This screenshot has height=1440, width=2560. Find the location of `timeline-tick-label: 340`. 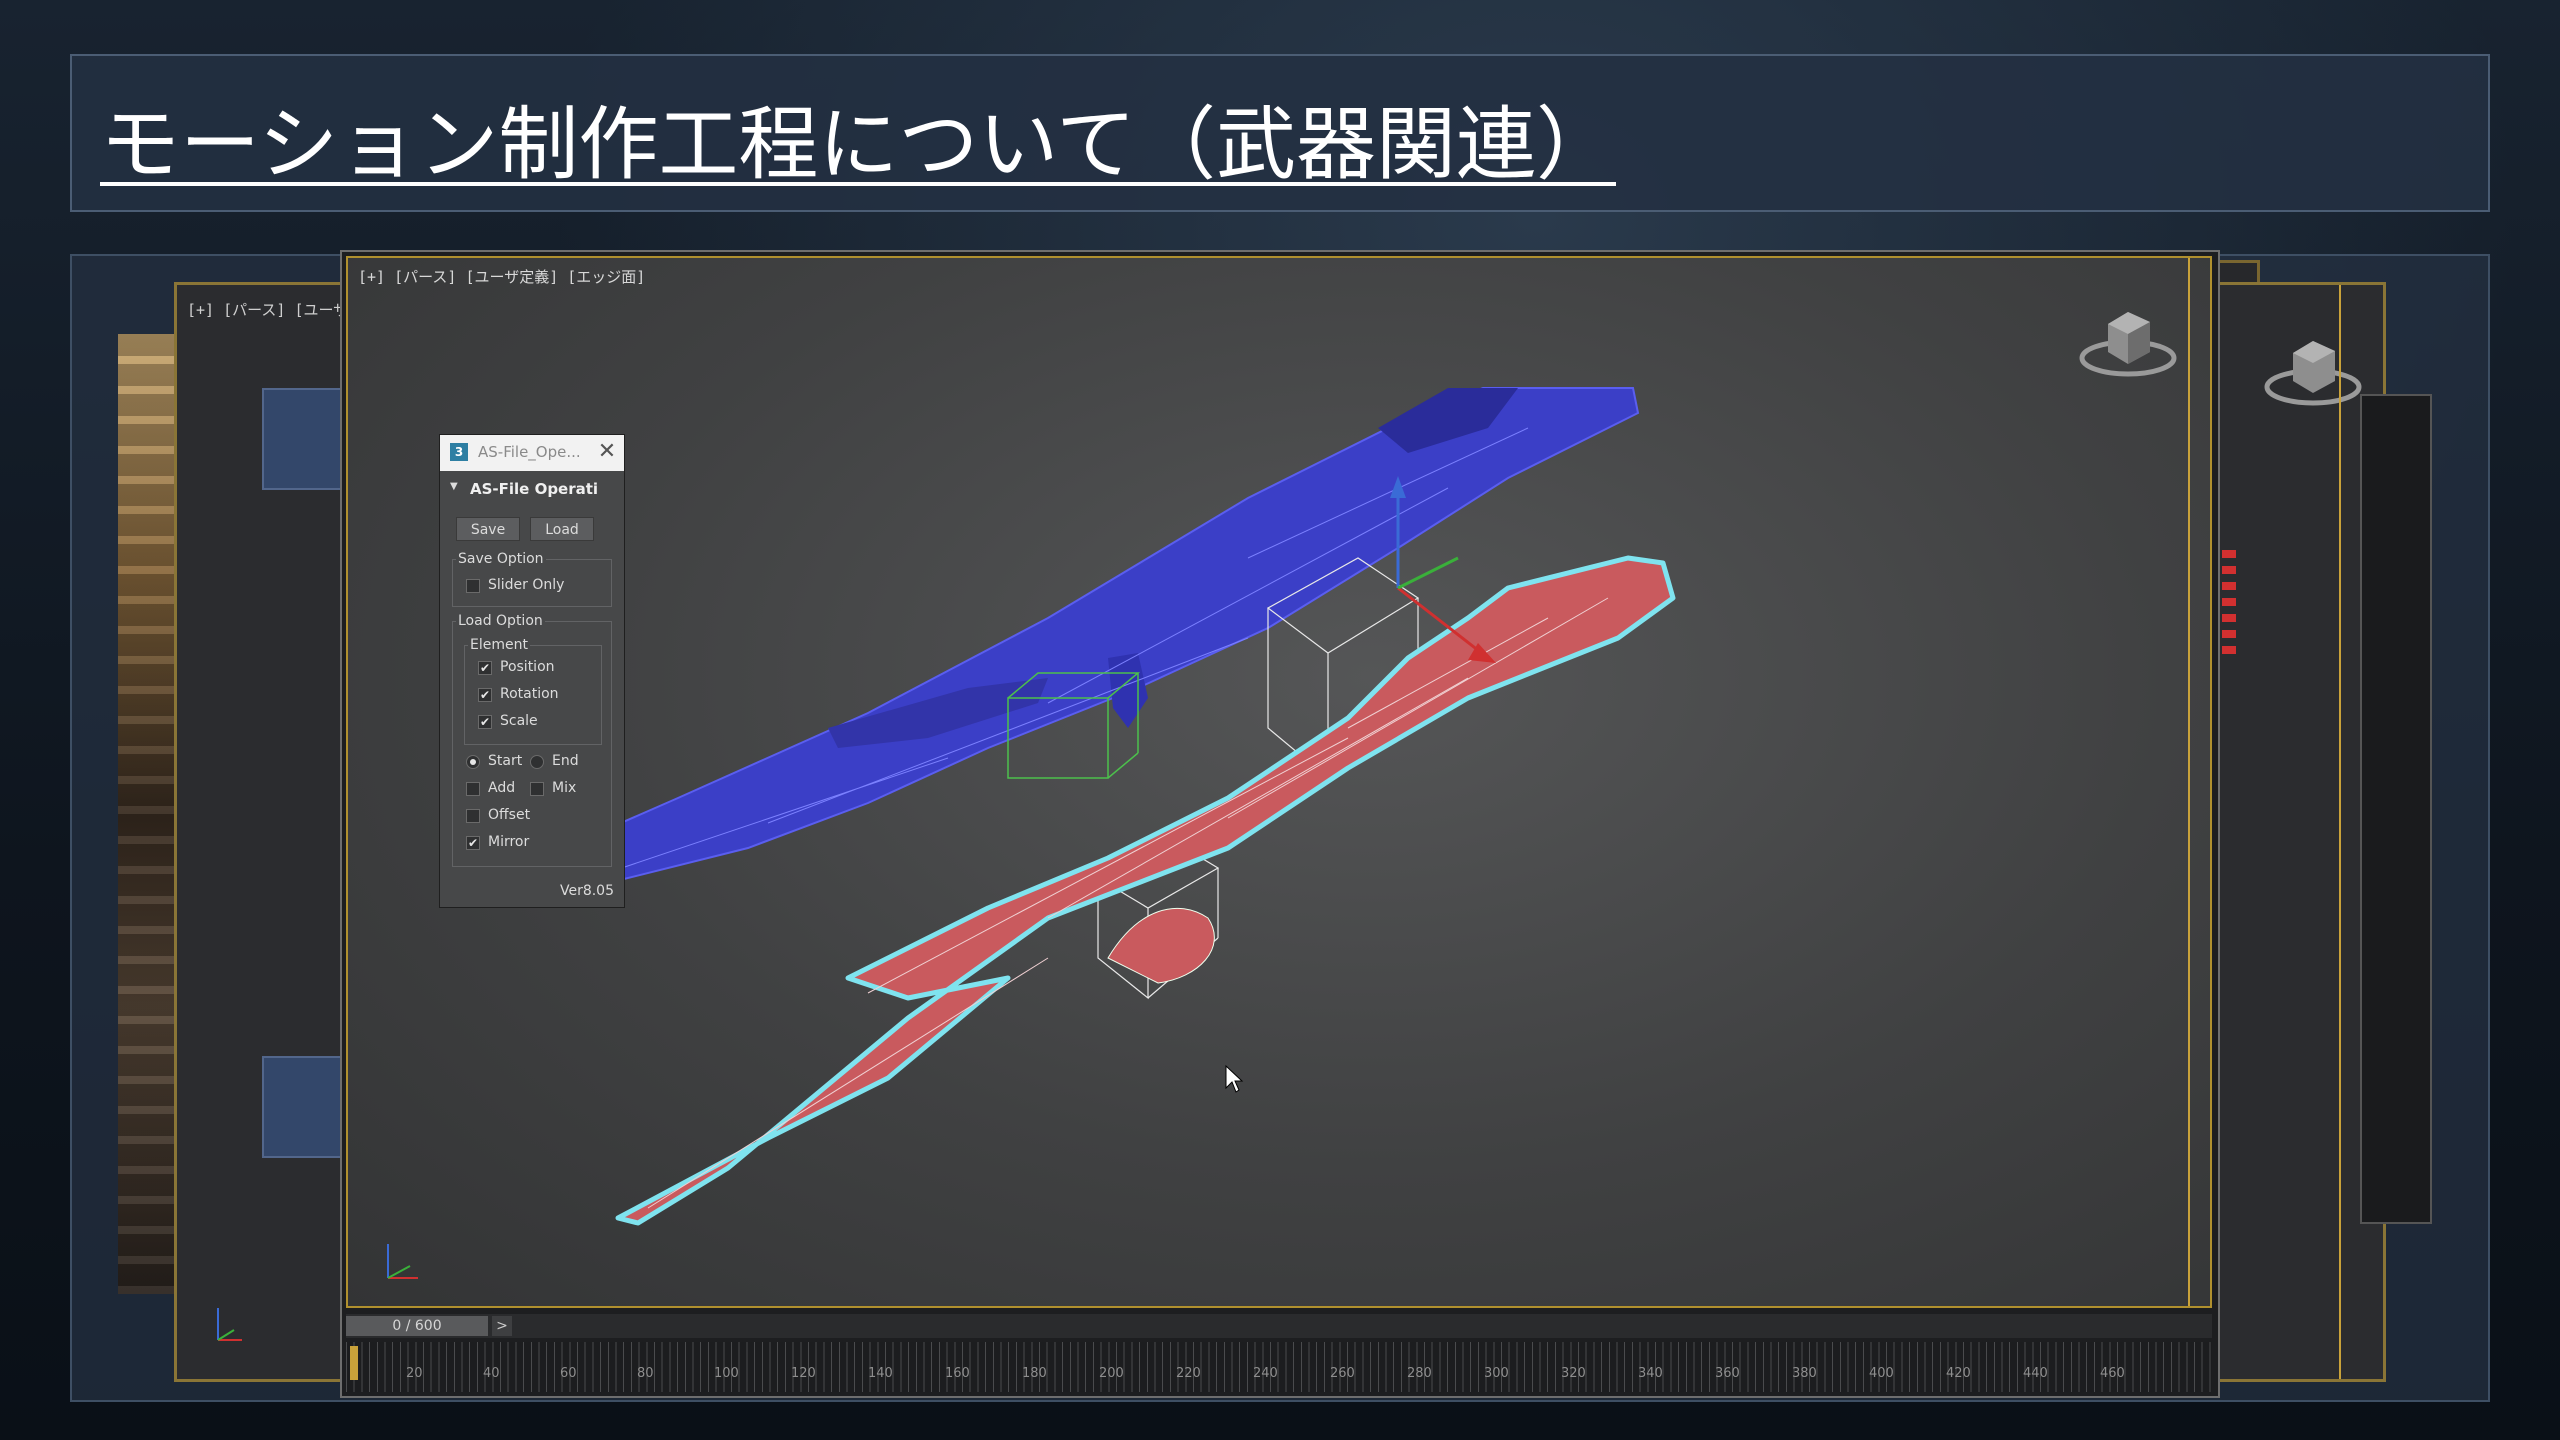

timeline-tick-label: 340 is located at coordinates (1650, 1373).